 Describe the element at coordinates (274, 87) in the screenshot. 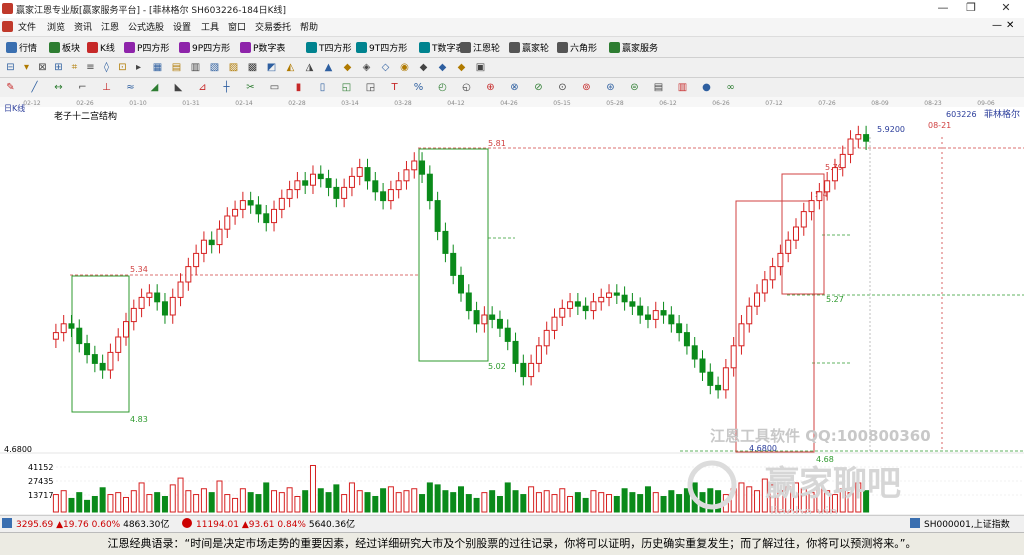

I see `analysis-tool-icon: ▭` at that location.